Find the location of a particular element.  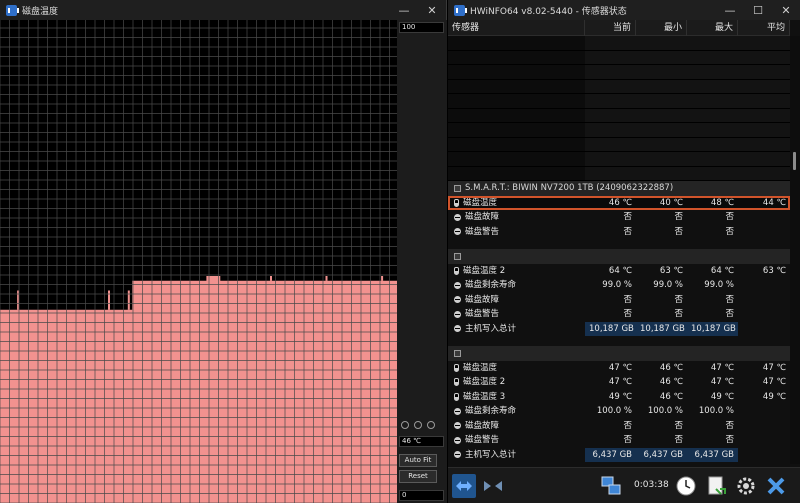

sensor-maximize-button: ☐ is located at coordinates (758, 10).